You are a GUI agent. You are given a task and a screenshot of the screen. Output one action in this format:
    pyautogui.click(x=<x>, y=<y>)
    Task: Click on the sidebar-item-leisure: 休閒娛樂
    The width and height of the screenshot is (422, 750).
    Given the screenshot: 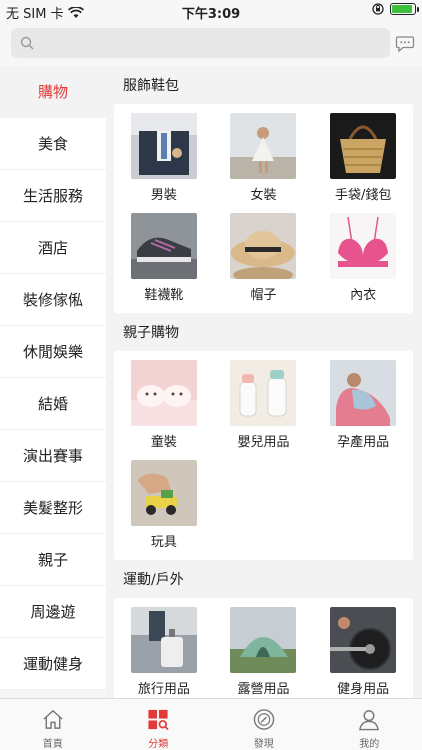 What is the action you would take?
    pyautogui.click(x=53, y=352)
    